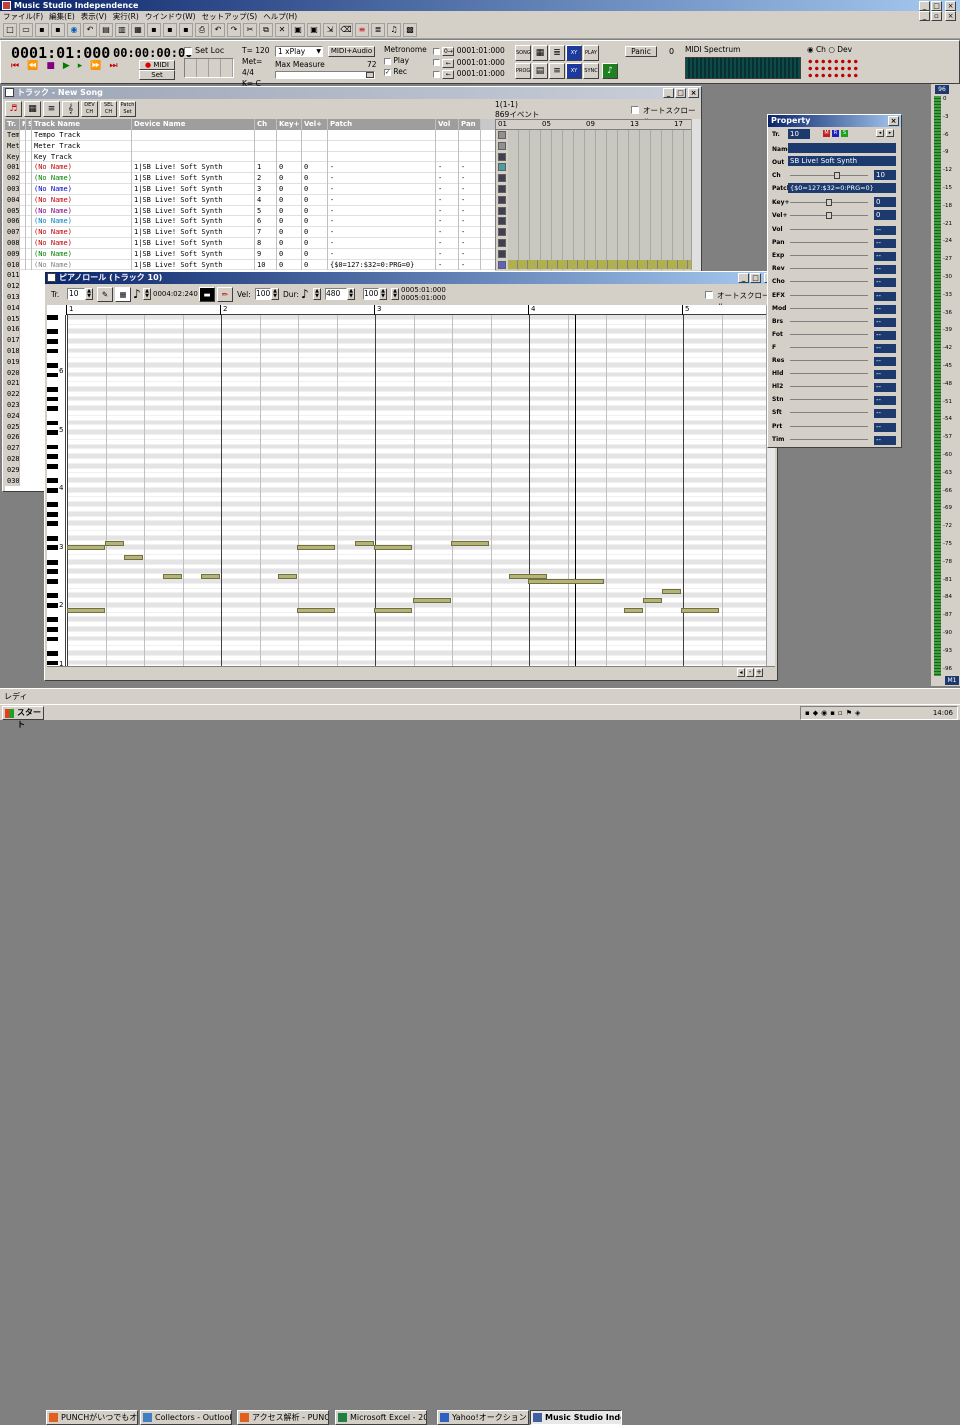 This screenshot has height=1425, width=960. I want to click on column-header: Key+, so click(289, 124).